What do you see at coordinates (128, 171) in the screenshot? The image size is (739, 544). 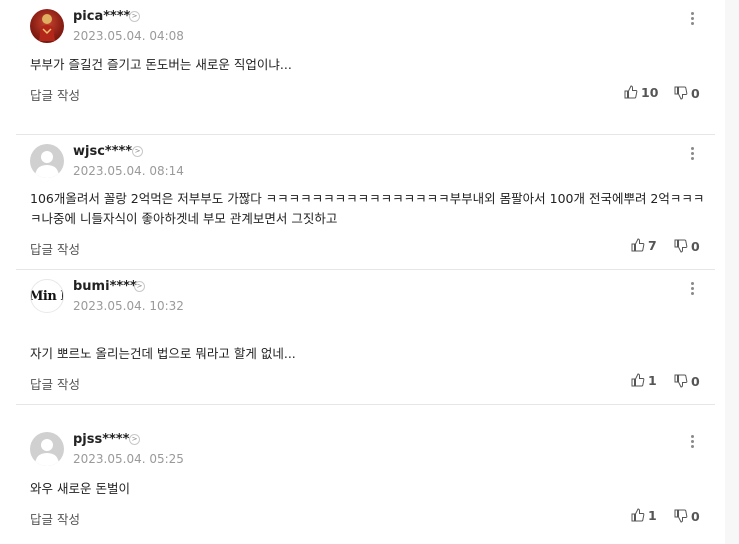 I see `comment-date: 2023.05.04. 08:14` at bounding box center [128, 171].